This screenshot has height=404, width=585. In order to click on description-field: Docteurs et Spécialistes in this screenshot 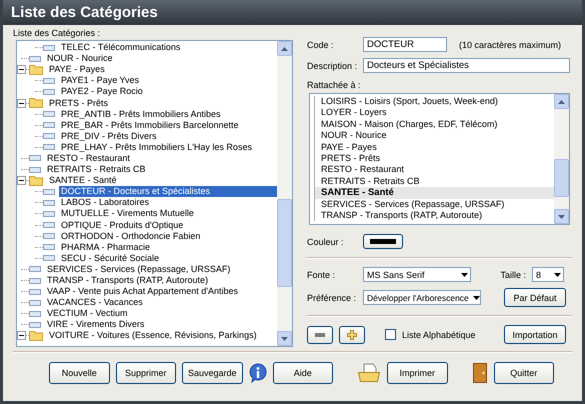, I will do `click(466, 65)`.